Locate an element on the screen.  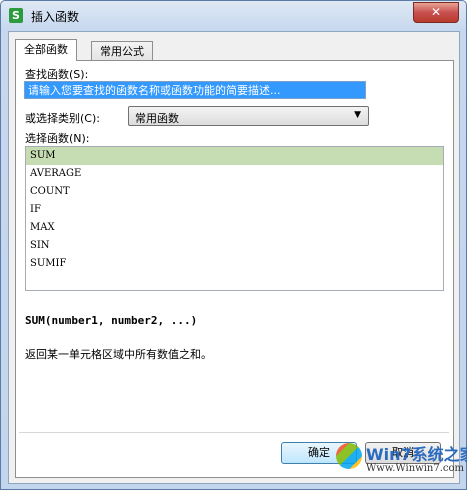
divider is located at coordinates (234, 432).